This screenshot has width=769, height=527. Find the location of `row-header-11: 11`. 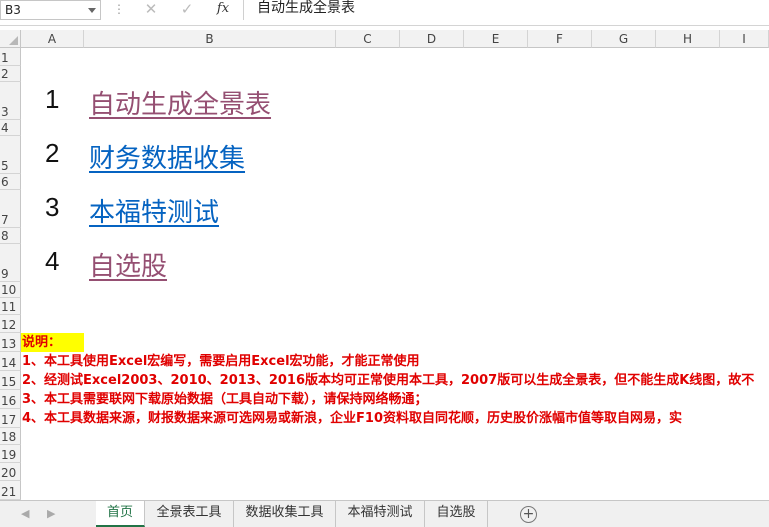

row-header-11: 11 is located at coordinates (10, 306).